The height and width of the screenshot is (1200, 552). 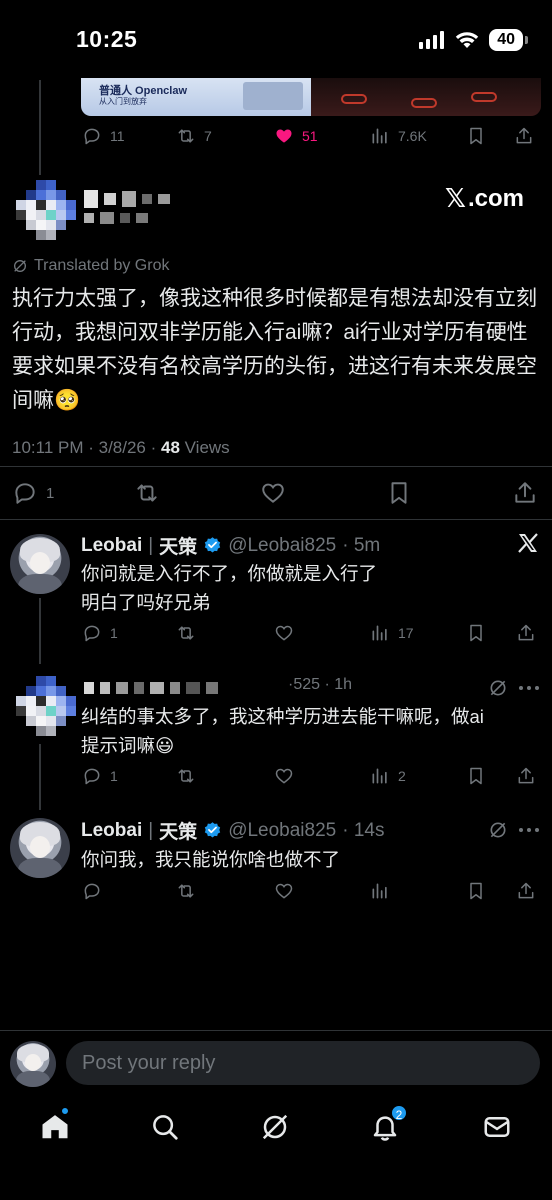 I want to click on views-button, so click(x=380, y=891).